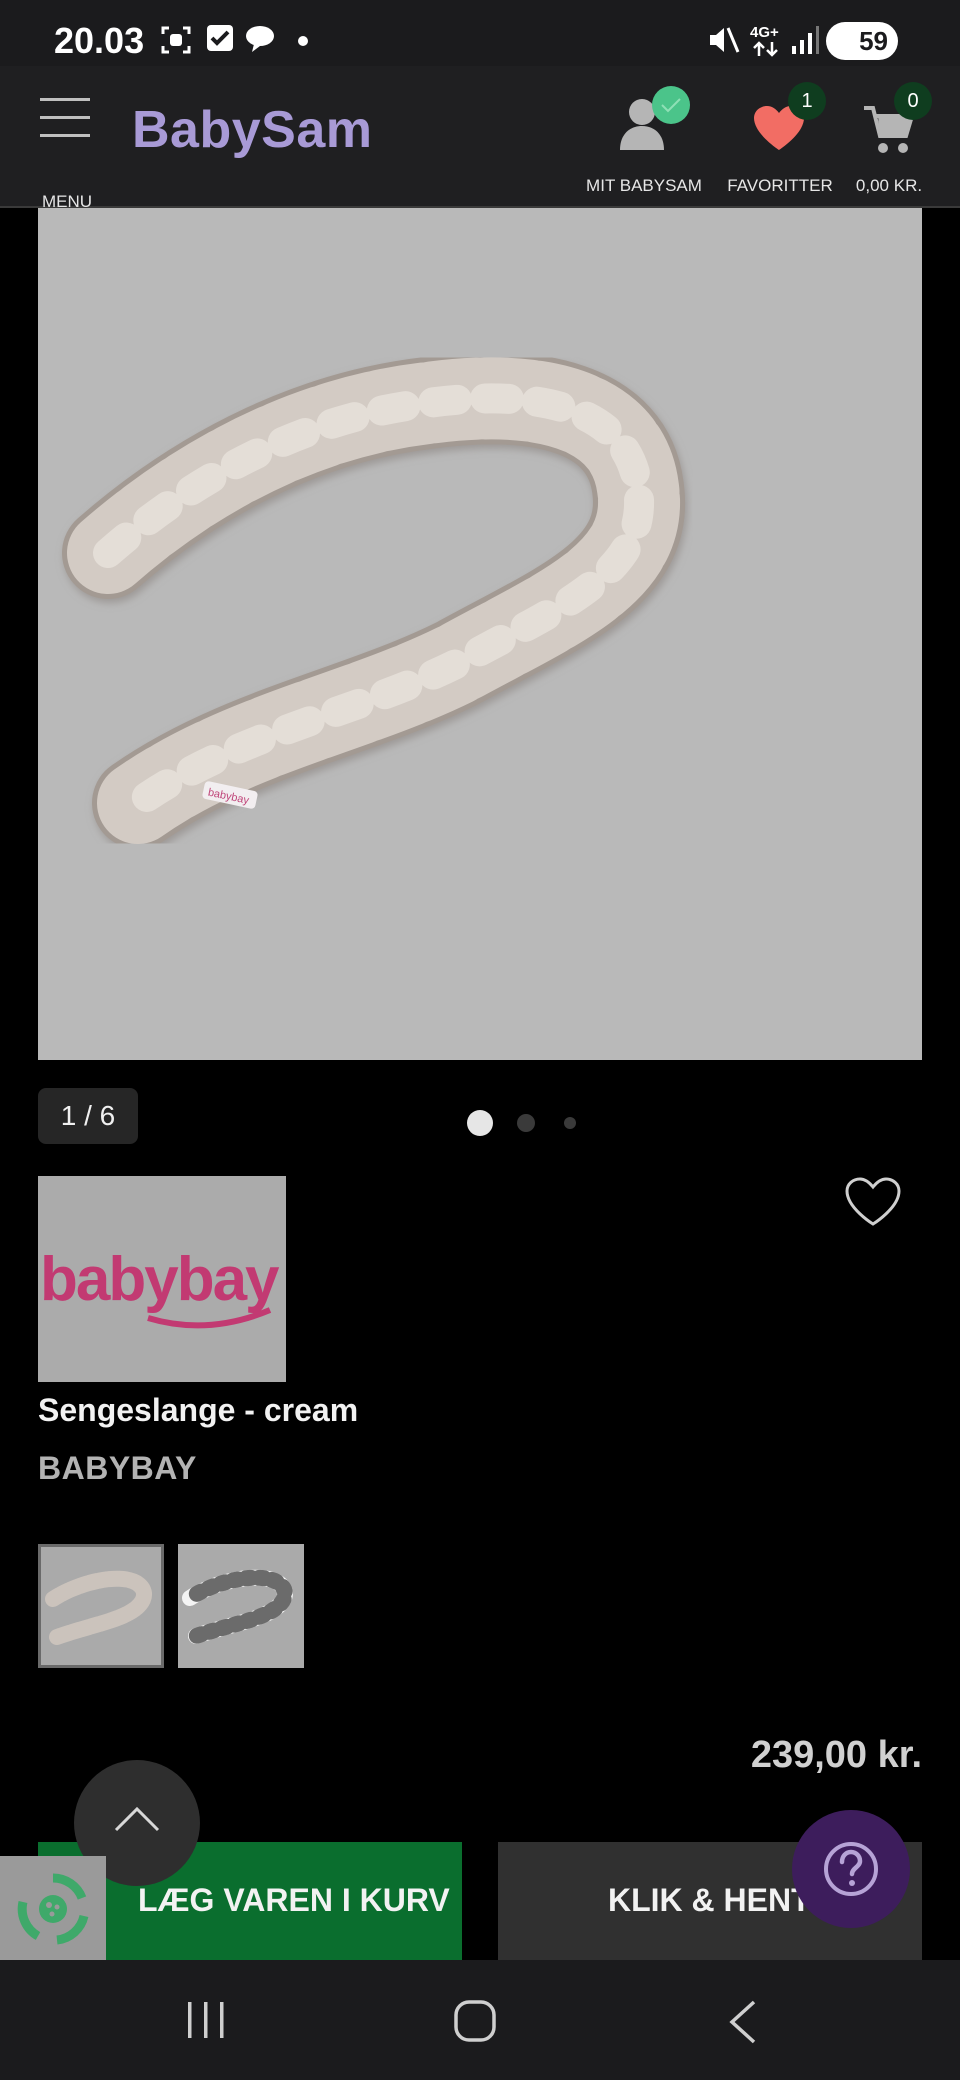 The width and height of the screenshot is (960, 2080). Describe the element at coordinates (873, 40) in the screenshot. I see `battery-level: 59` at that location.